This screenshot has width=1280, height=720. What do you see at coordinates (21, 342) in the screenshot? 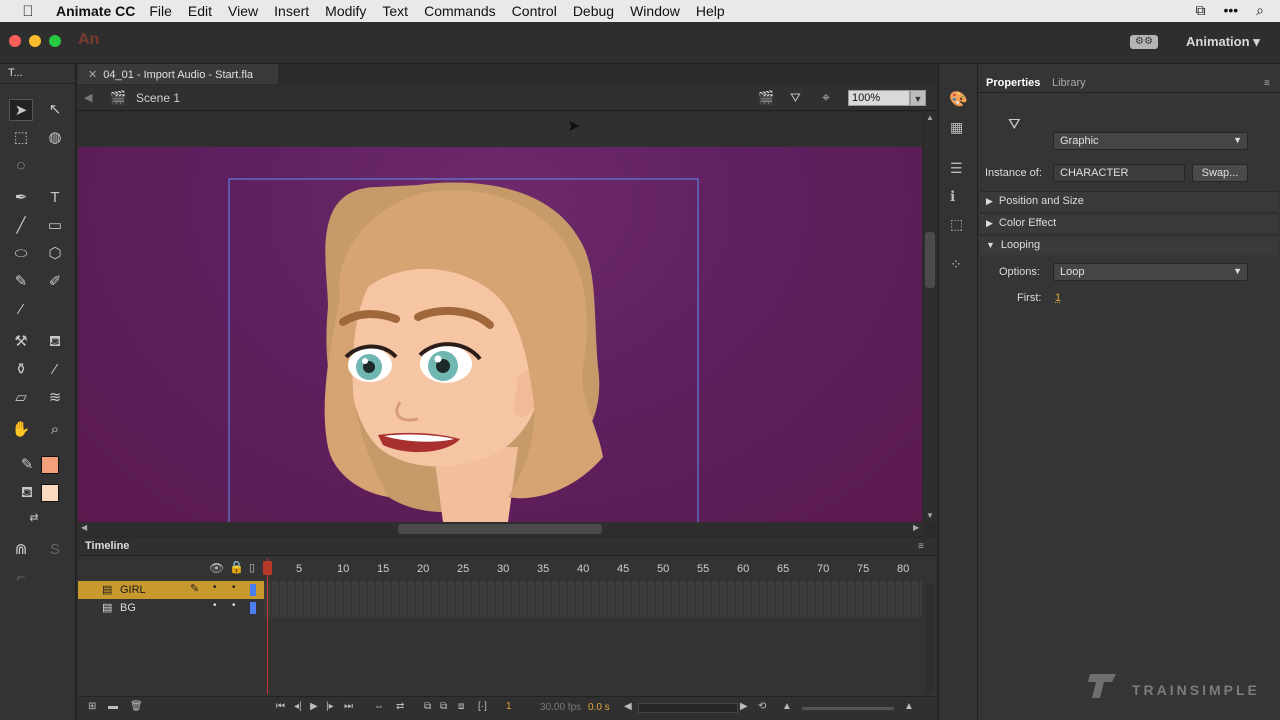
I see `bone-tool-icon: ⚒` at bounding box center [21, 342].